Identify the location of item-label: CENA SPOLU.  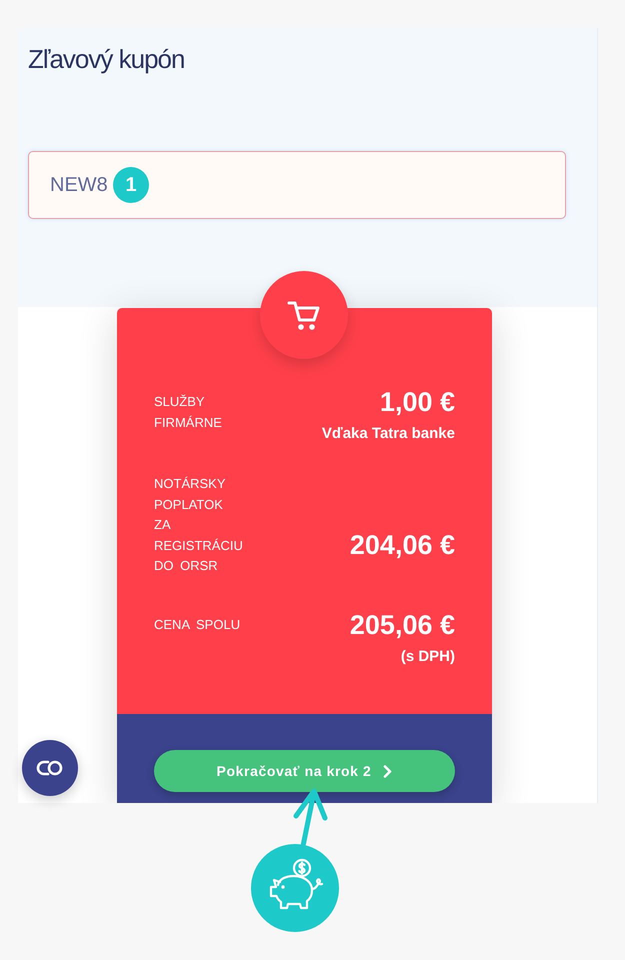
(198, 625).